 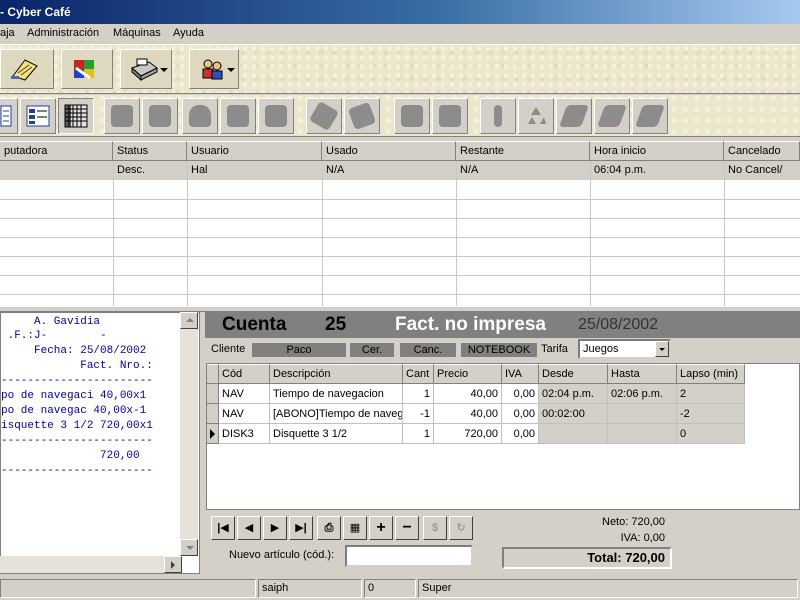 What do you see at coordinates (618, 324) in the screenshot?
I see `account-date: 25/08/2002` at bounding box center [618, 324].